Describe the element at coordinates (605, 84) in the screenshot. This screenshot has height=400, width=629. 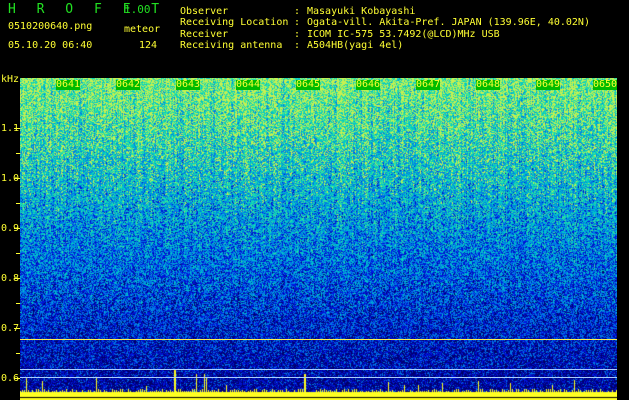
I see `time-label: 0650` at that location.